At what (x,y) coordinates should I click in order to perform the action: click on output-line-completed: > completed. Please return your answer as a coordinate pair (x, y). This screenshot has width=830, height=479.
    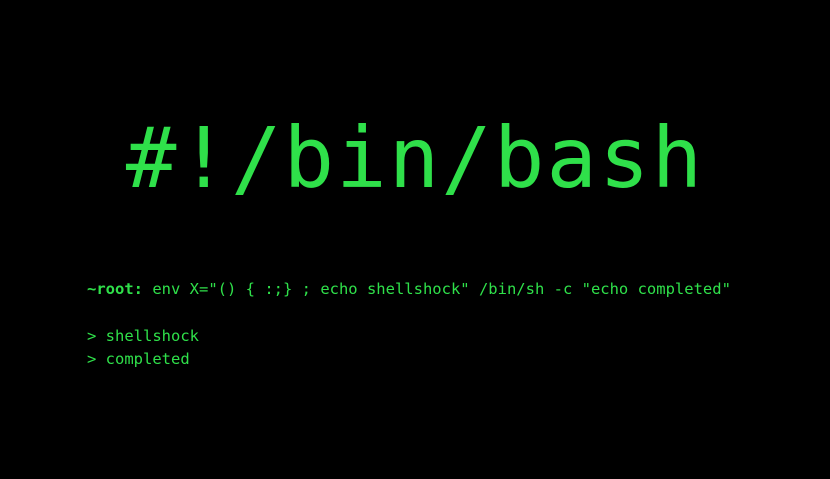
    Looking at the image, I should click on (138, 359).